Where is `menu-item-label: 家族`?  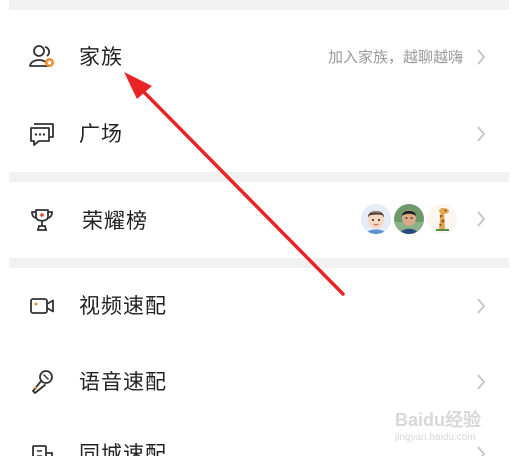
menu-item-label: 家族 is located at coordinates (101, 57).